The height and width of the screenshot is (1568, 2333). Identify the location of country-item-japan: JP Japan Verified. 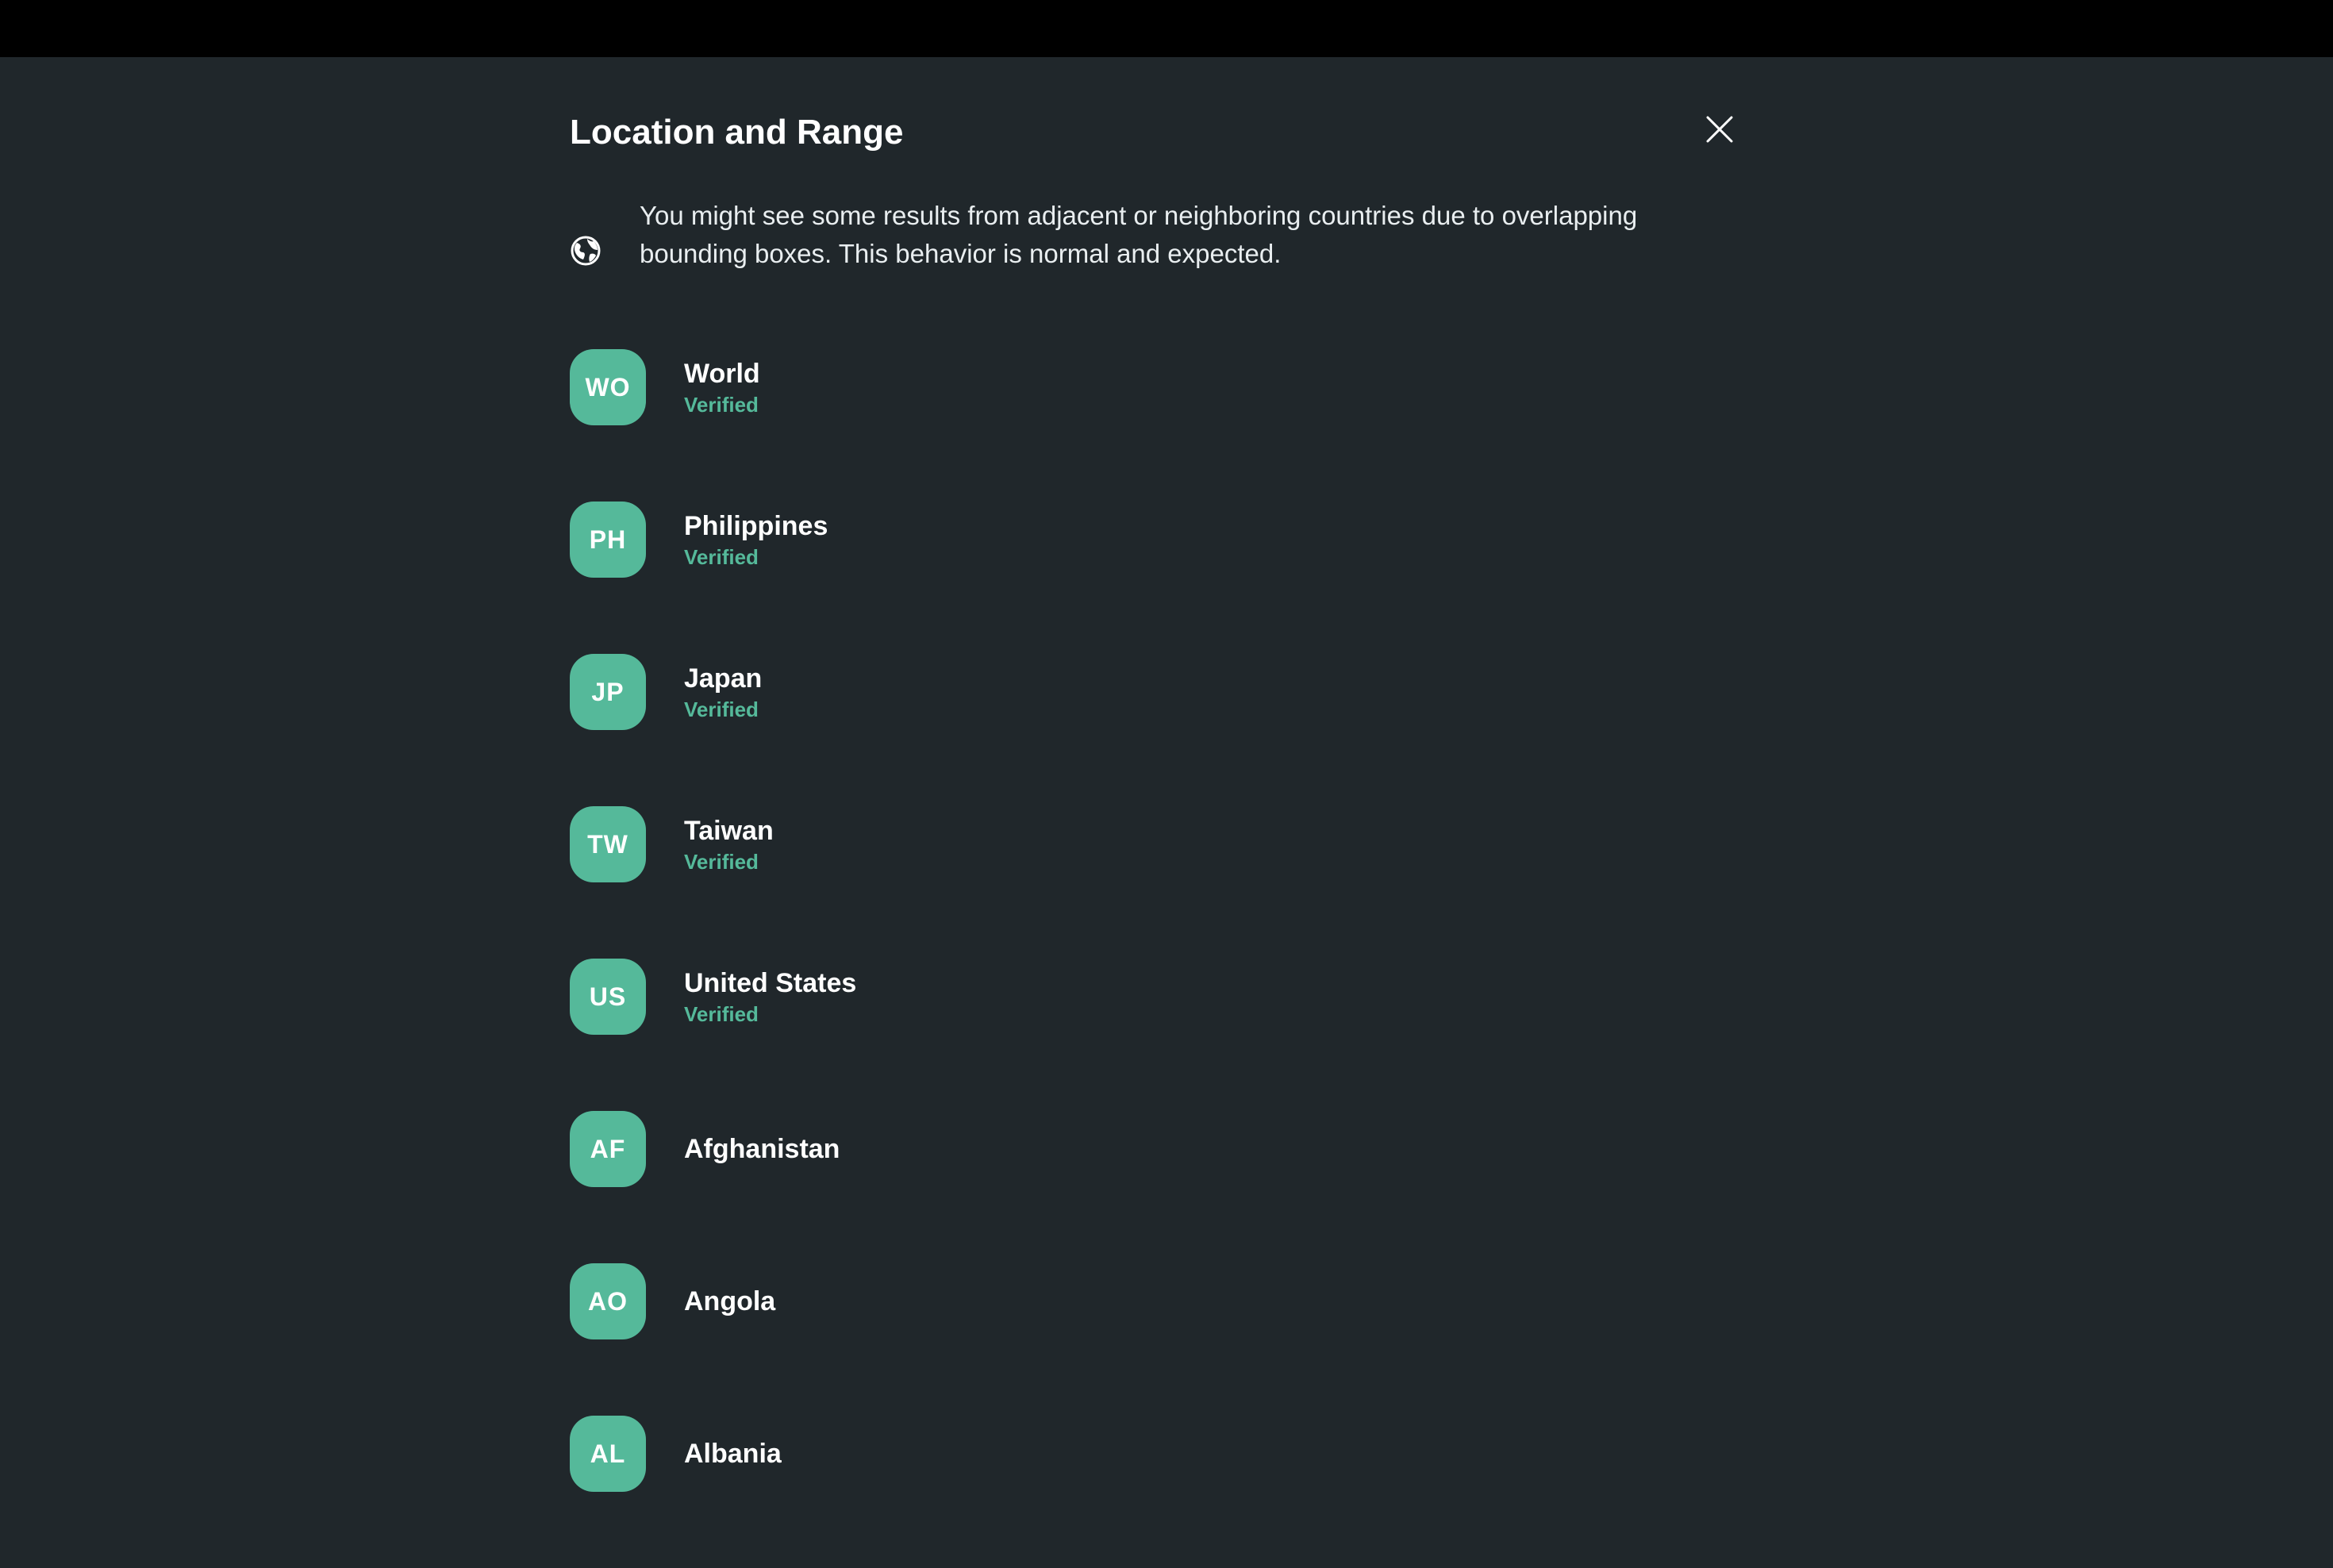
(1156, 730).